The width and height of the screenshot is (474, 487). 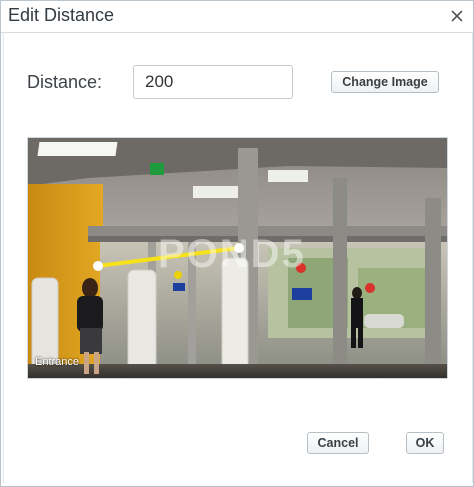 I want to click on cancel-button: Cancel, so click(x=338, y=443).